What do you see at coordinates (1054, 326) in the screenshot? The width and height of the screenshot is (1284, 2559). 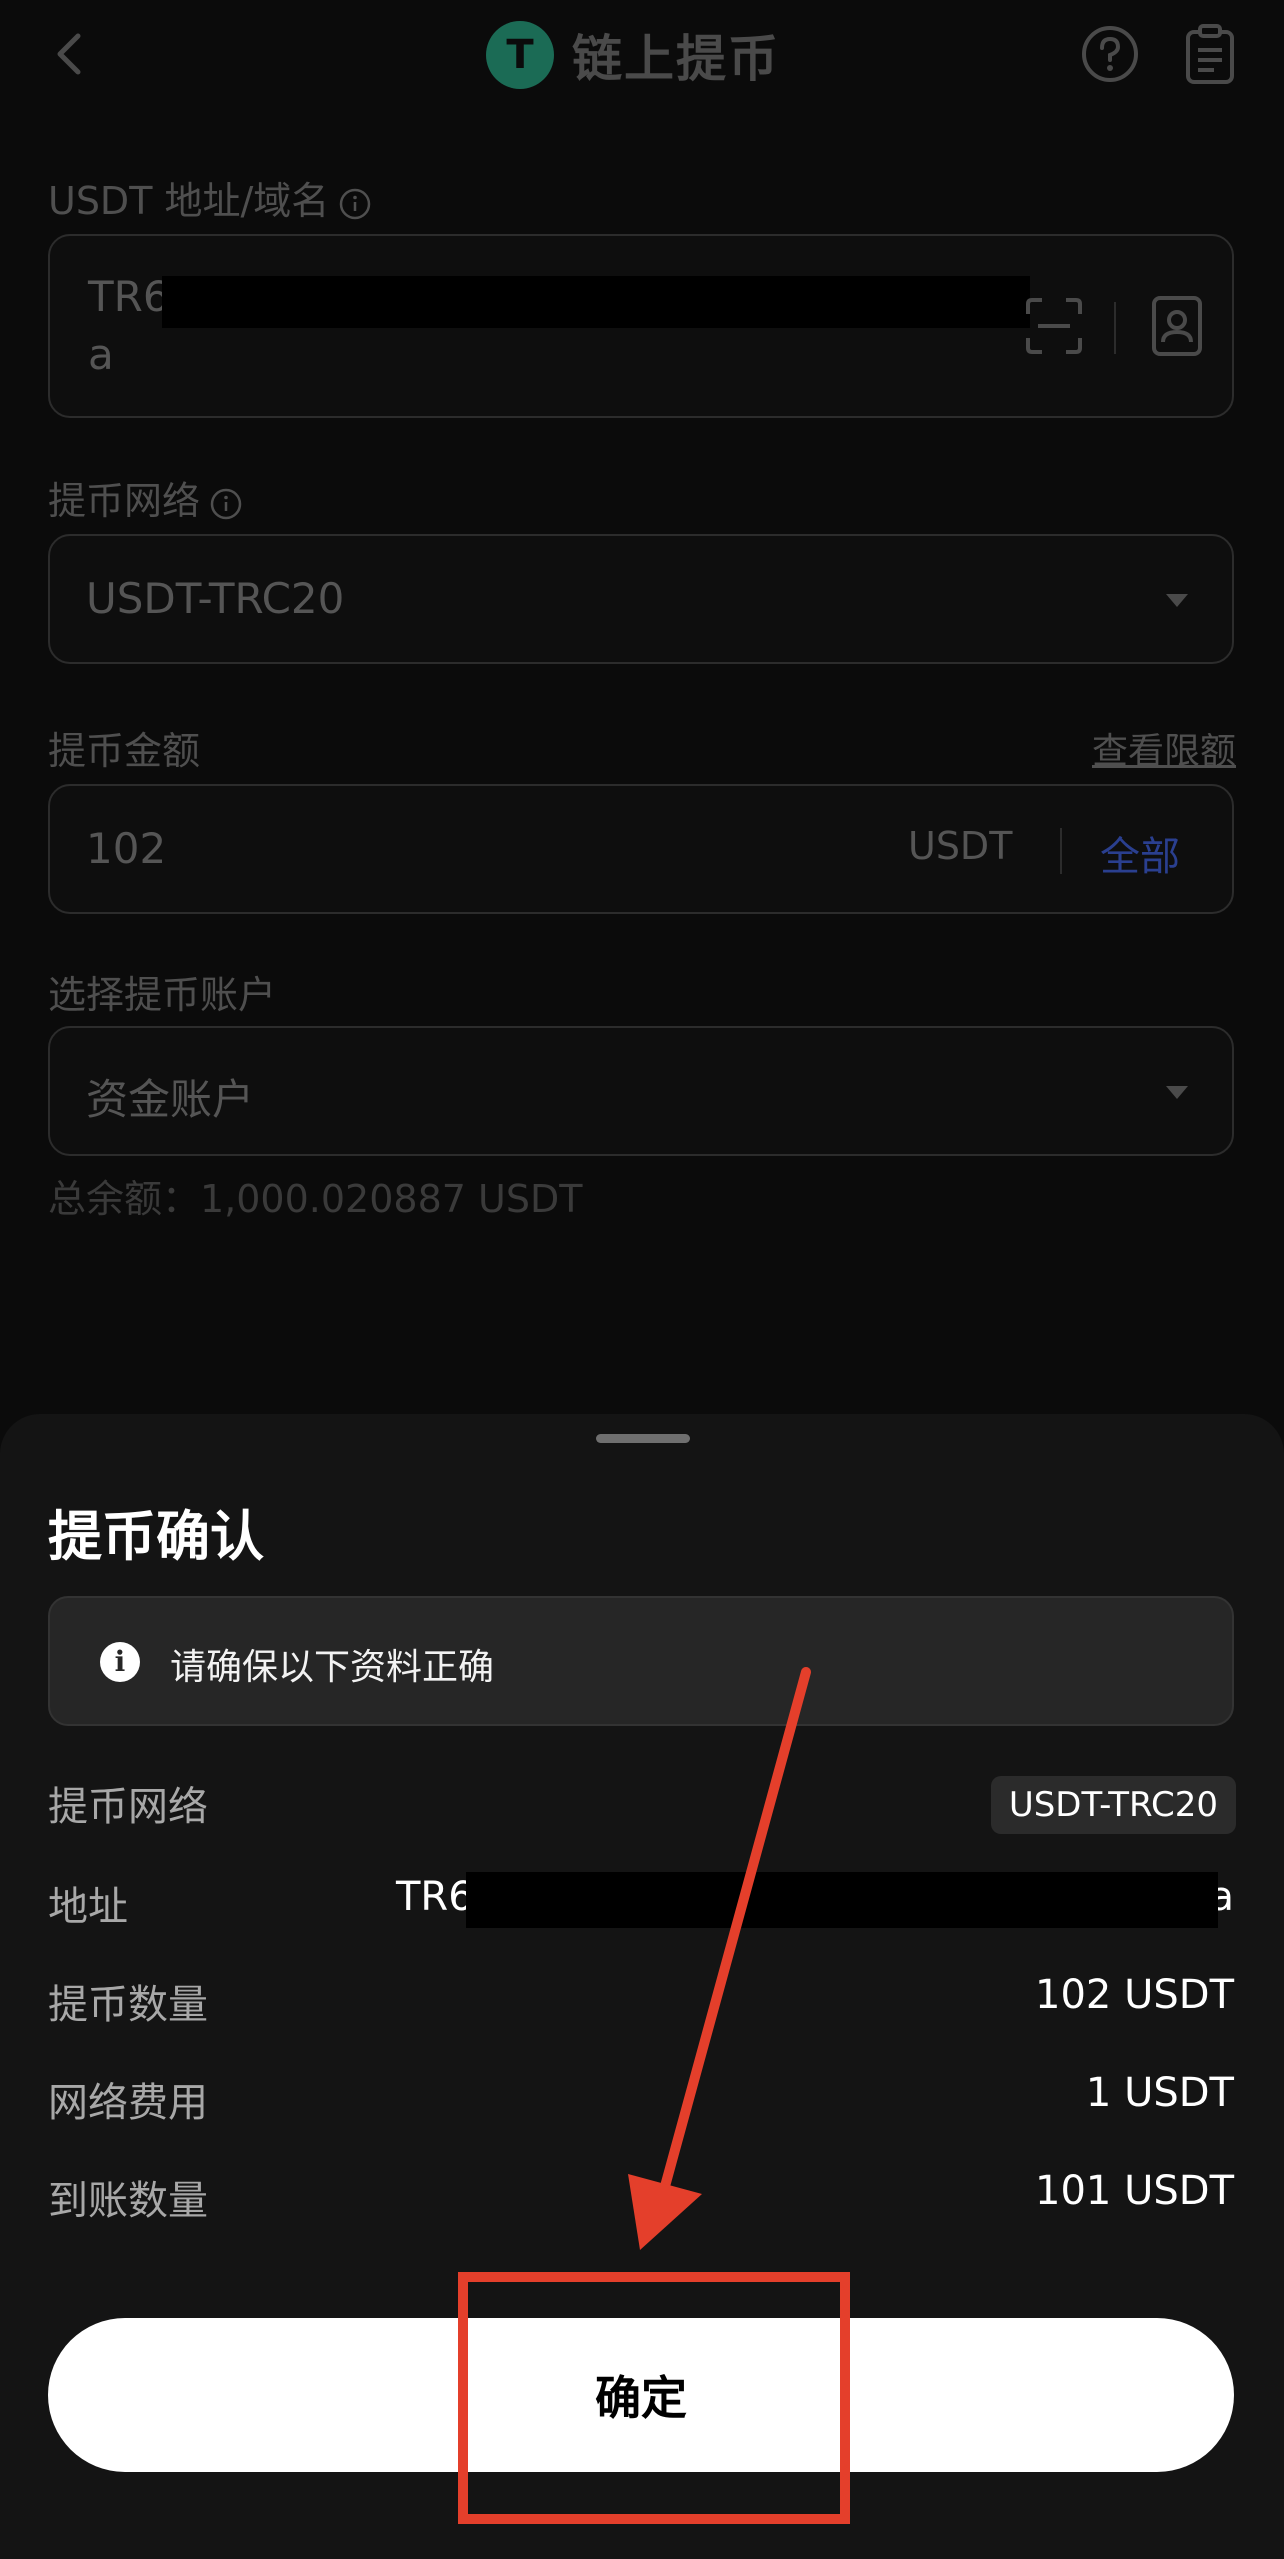 I see `scan-icon` at bounding box center [1054, 326].